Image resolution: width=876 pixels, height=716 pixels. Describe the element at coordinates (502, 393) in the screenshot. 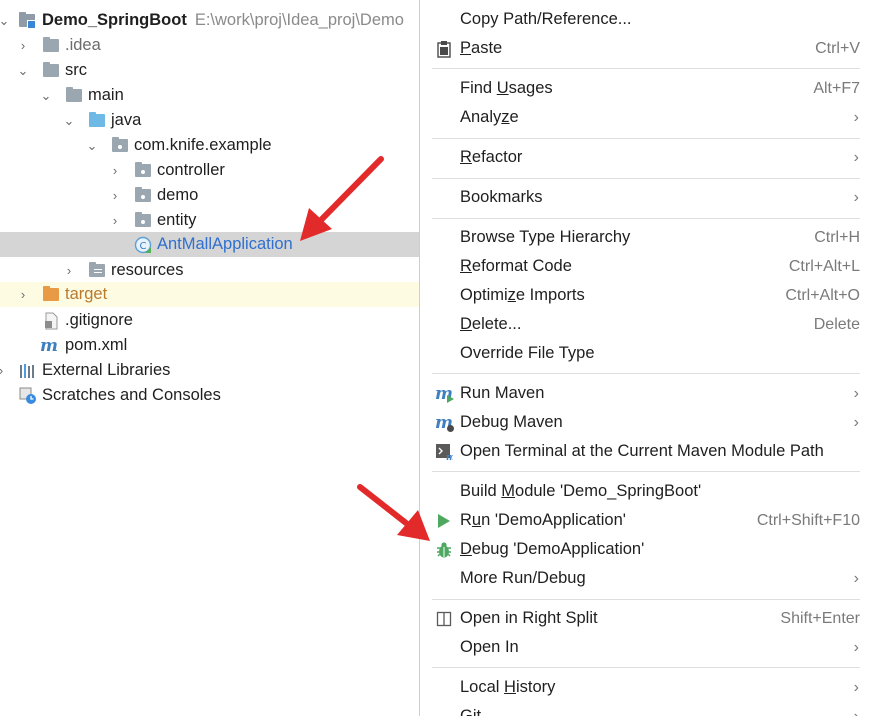

I see `menu-item-label: Run Maven` at that location.